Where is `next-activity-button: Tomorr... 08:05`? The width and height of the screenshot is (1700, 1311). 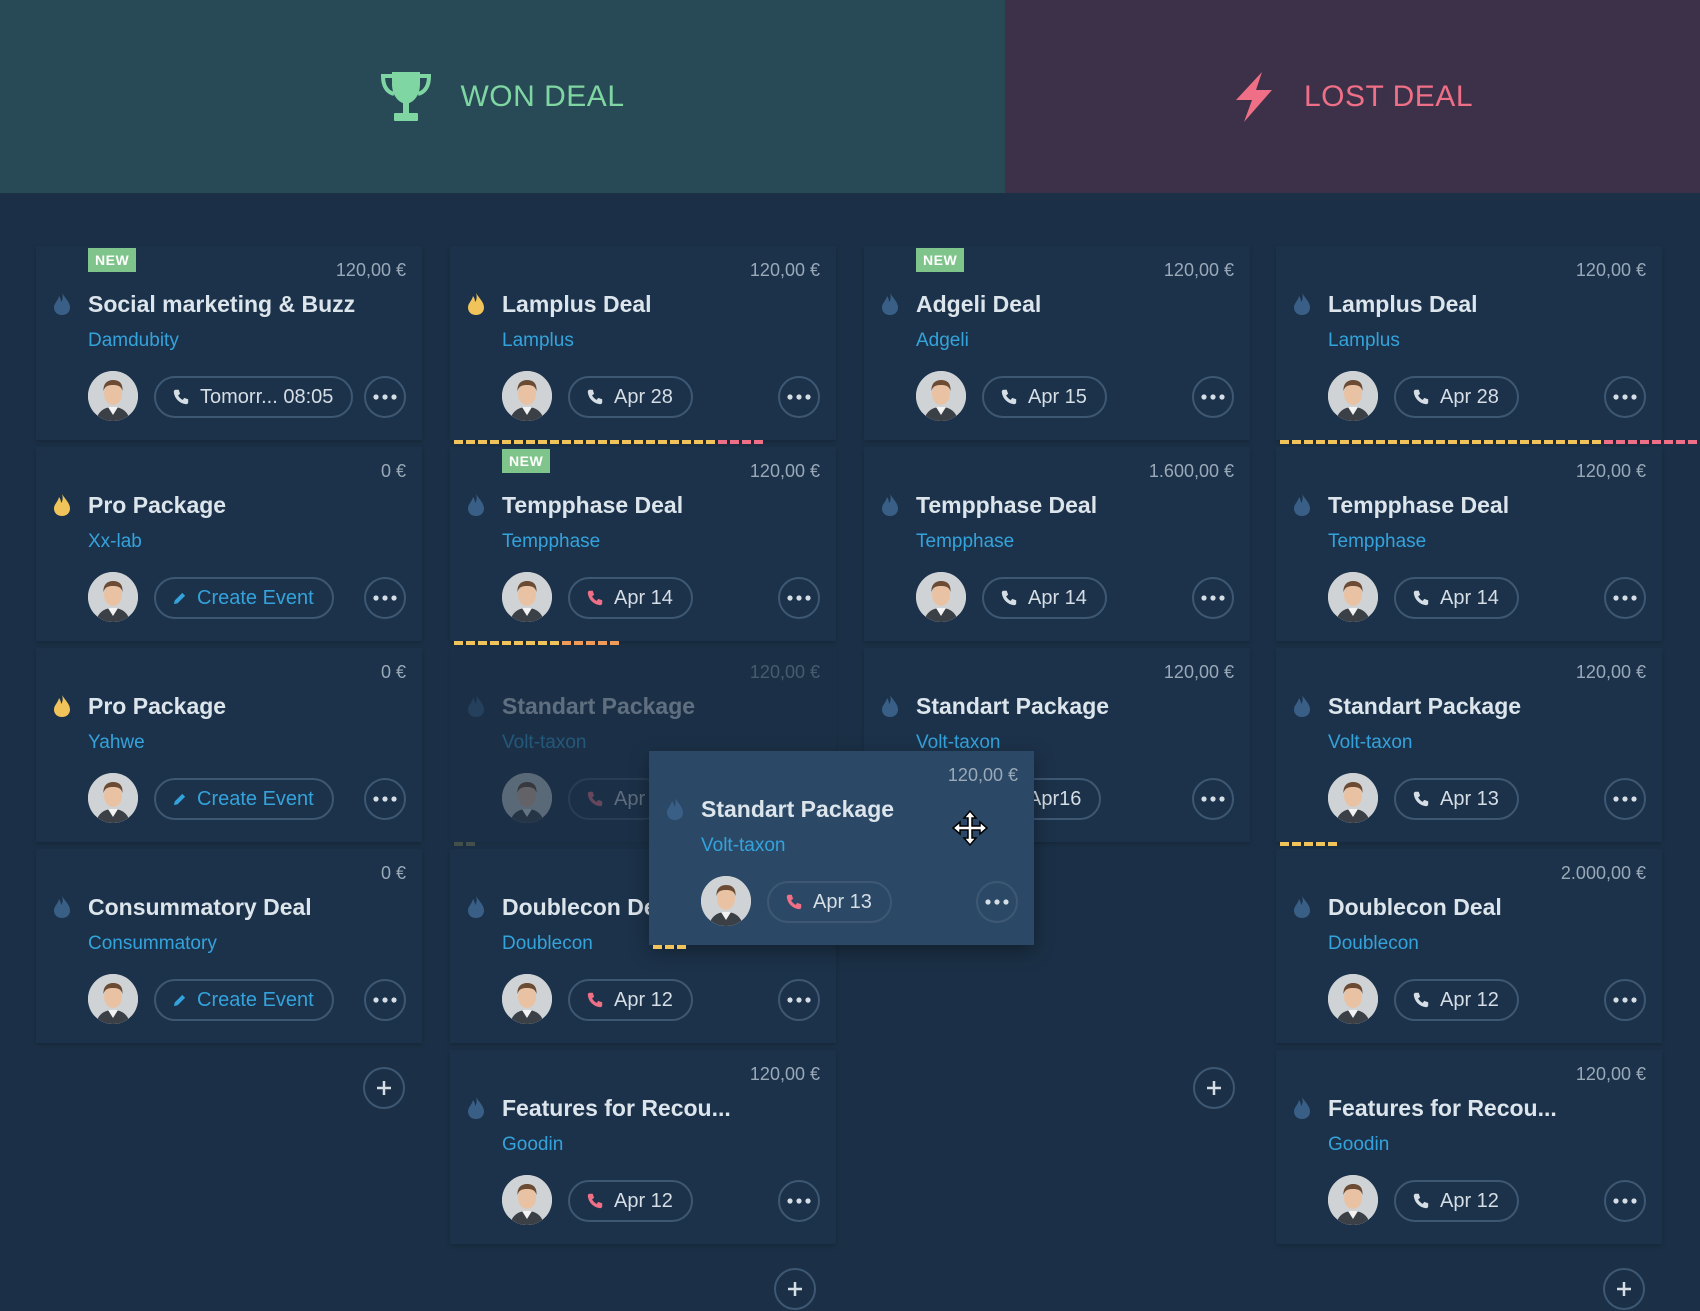 next-activity-button: Tomorr... 08:05 is located at coordinates (254, 397).